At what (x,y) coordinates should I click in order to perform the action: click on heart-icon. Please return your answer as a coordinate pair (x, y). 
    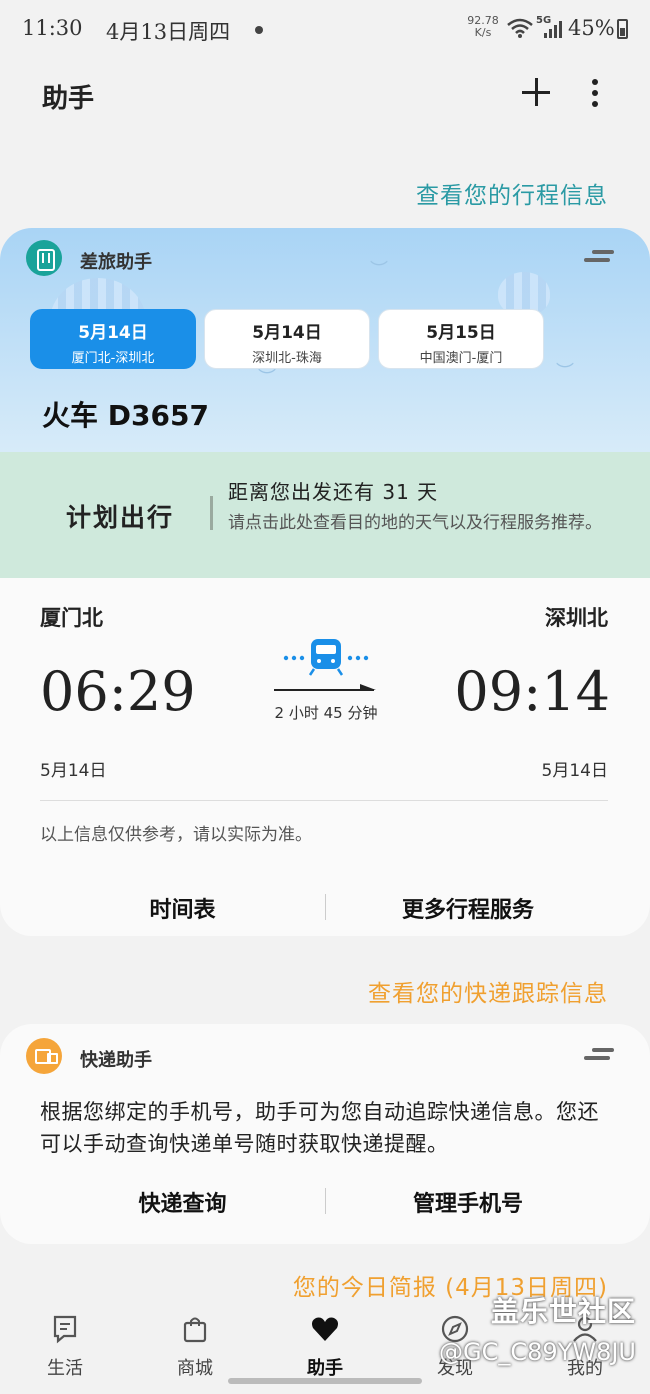
    Looking at the image, I should click on (325, 1329).